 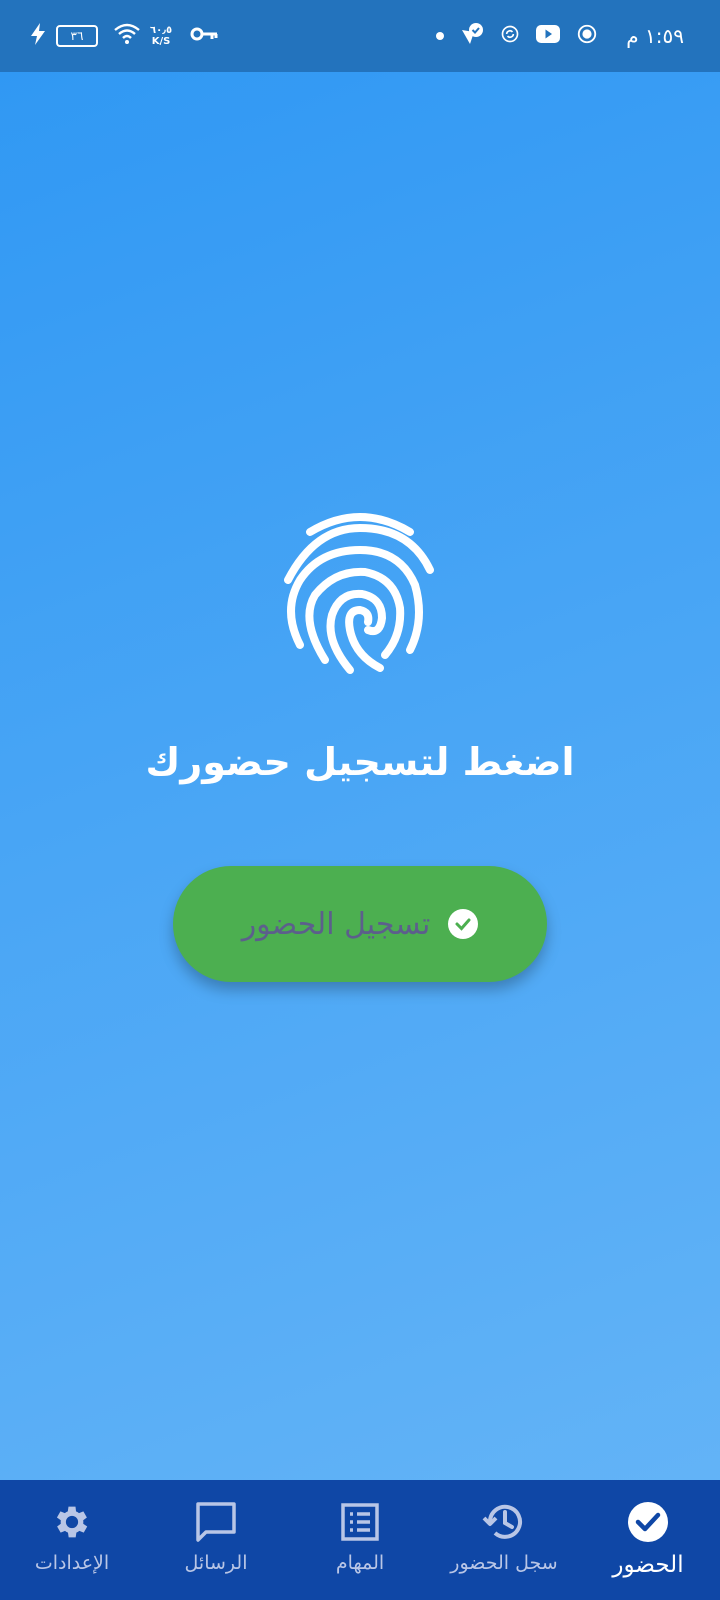 I want to click on status-icons-left: ٣٦ ٦٠٫٥ K/S, so click(x=124, y=36).